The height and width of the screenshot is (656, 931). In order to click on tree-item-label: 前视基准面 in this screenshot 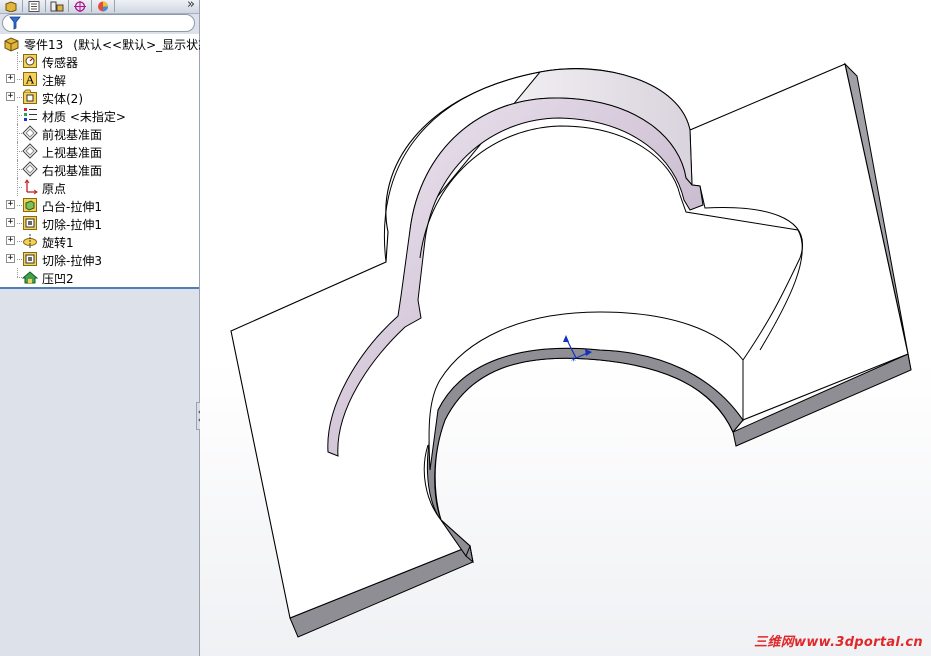, I will do `click(72, 135)`.